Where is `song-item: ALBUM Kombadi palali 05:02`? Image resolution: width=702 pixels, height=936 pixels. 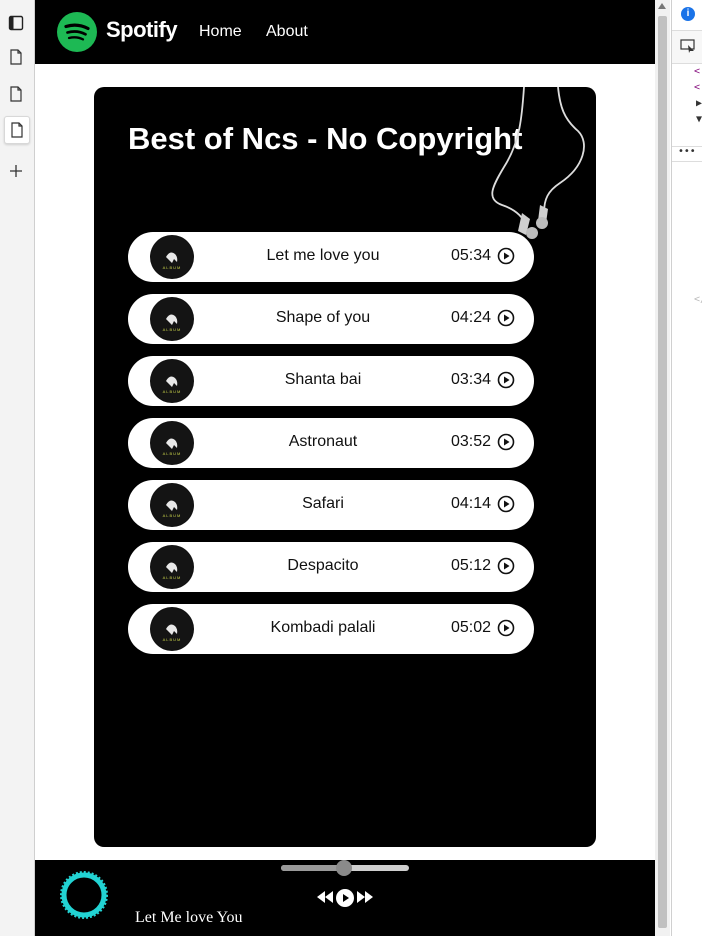
song-item: ALBUM Kombadi palali 05:02 is located at coordinates (331, 629).